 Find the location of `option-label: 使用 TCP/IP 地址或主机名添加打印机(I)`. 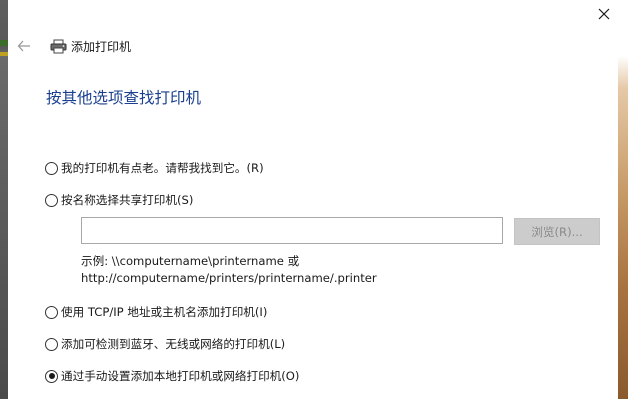

option-label: 使用 TCP/IP 地址或主机名添加打印机(I) is located at coordinates (164, 312).